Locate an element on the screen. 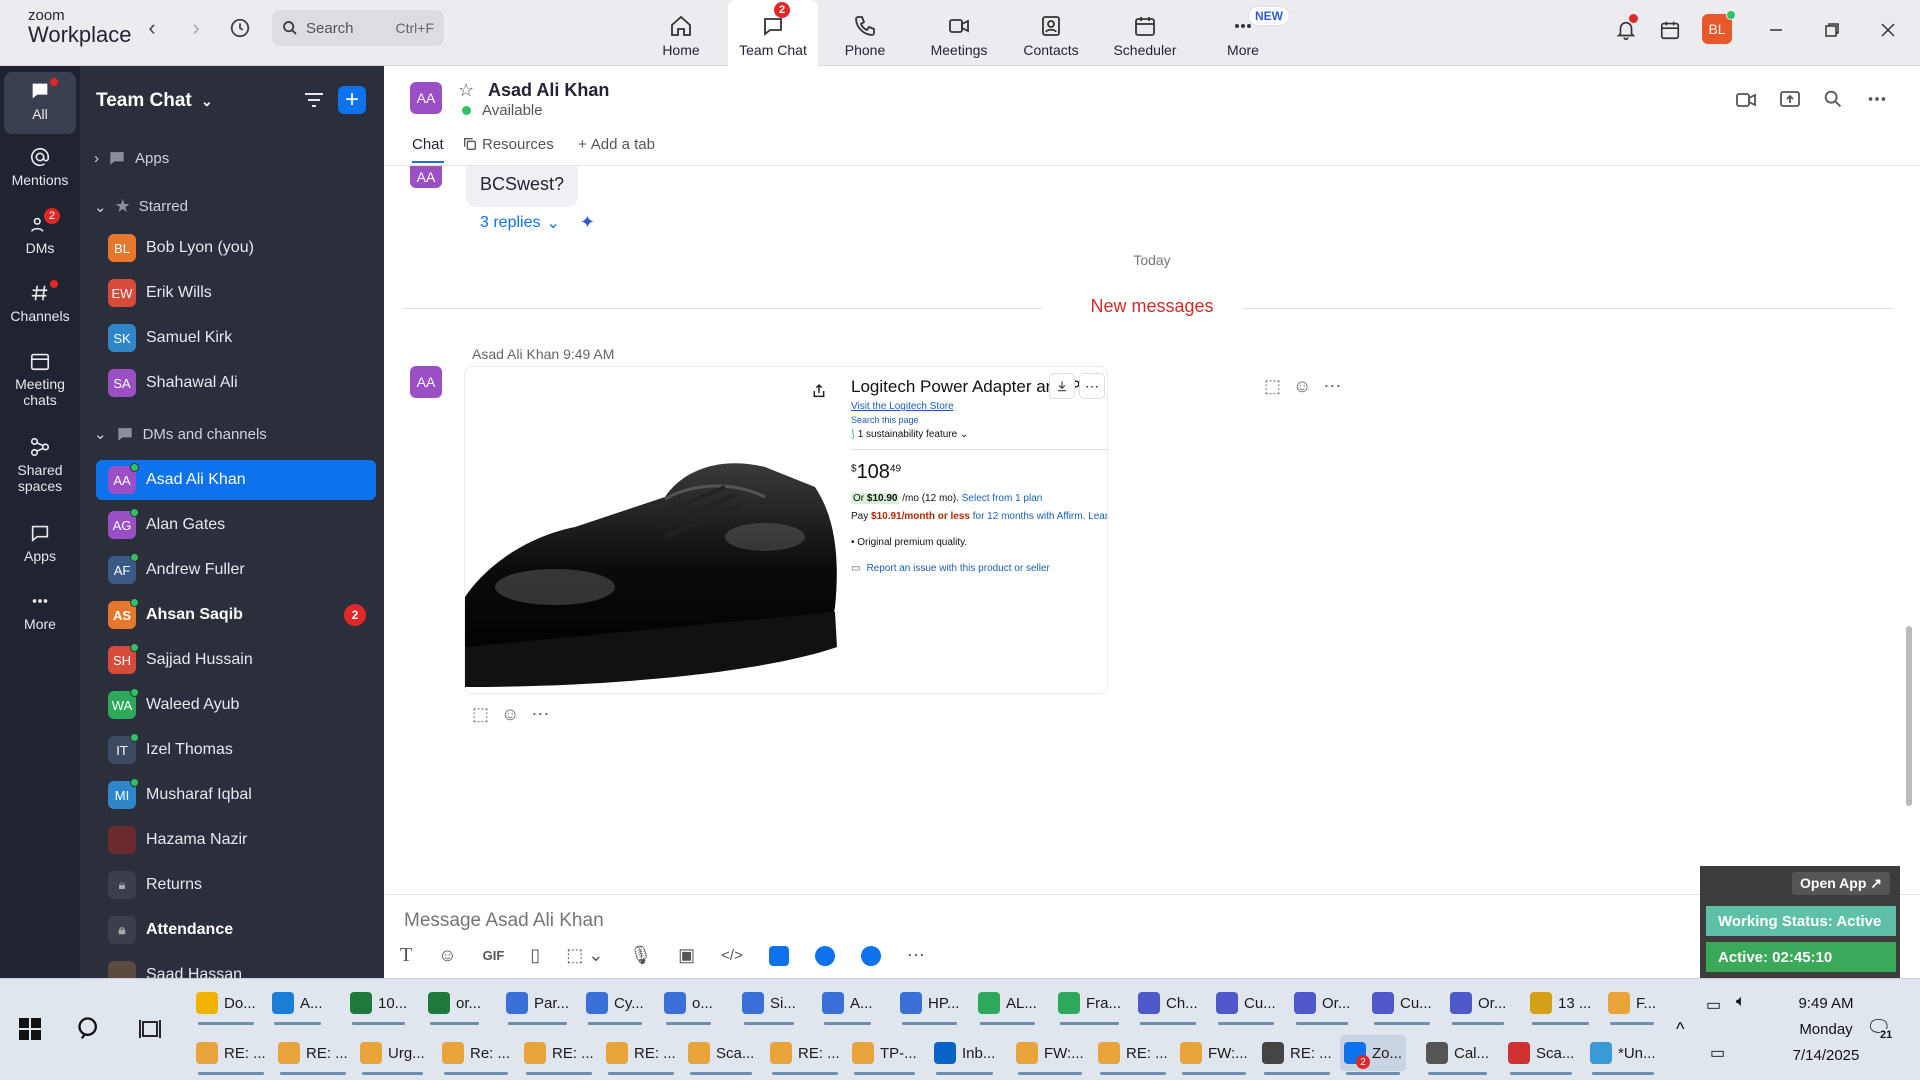 The height and width of the screenshot is (1080, 1920). starred-contact: SK Samuel Kirk is located at coordinates (236, 338).